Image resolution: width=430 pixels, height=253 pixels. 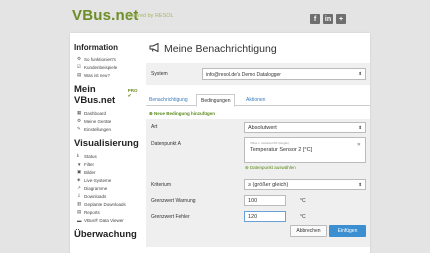 I want to click on fehler-unit: °C, so click(x=303, y=217).